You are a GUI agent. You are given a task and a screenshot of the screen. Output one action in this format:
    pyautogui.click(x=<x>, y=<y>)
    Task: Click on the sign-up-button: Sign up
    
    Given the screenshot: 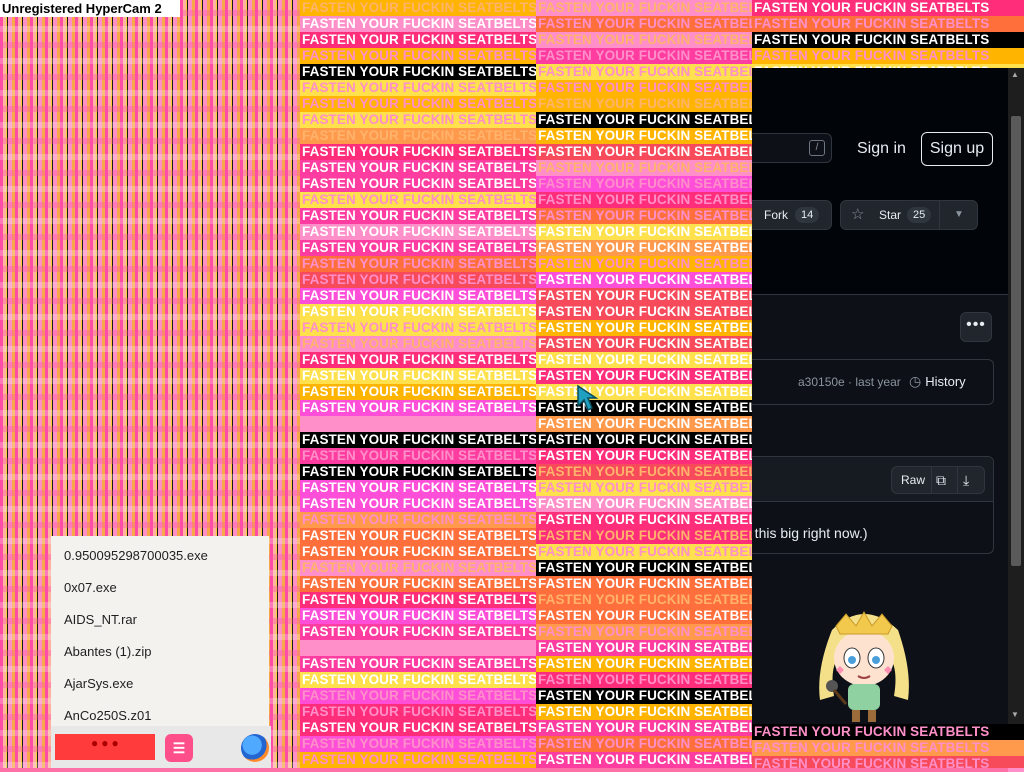 What is the action you would take?
    pyautogui.click(x=957, y=149)
    